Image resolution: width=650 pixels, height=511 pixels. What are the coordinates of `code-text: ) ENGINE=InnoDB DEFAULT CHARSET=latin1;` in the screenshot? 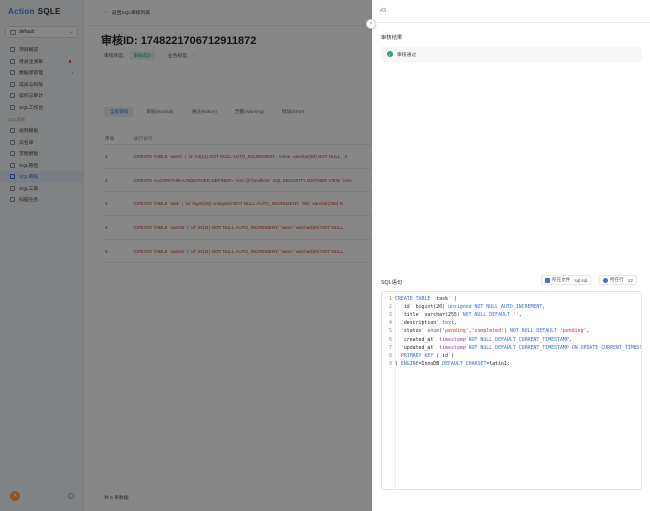 It's located at (452, 363).